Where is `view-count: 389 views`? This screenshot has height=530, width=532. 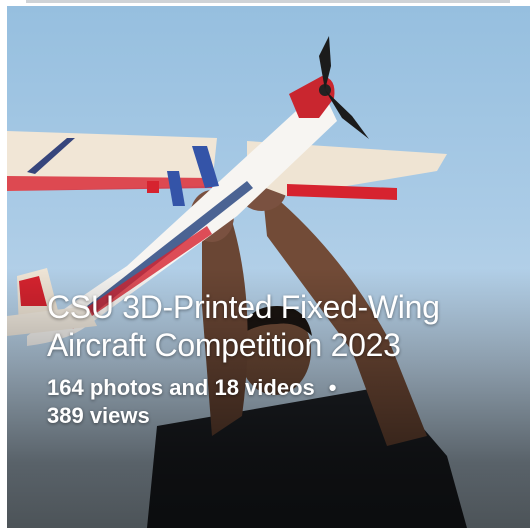 view-count: 389 views is located at coordinates (98, 415).